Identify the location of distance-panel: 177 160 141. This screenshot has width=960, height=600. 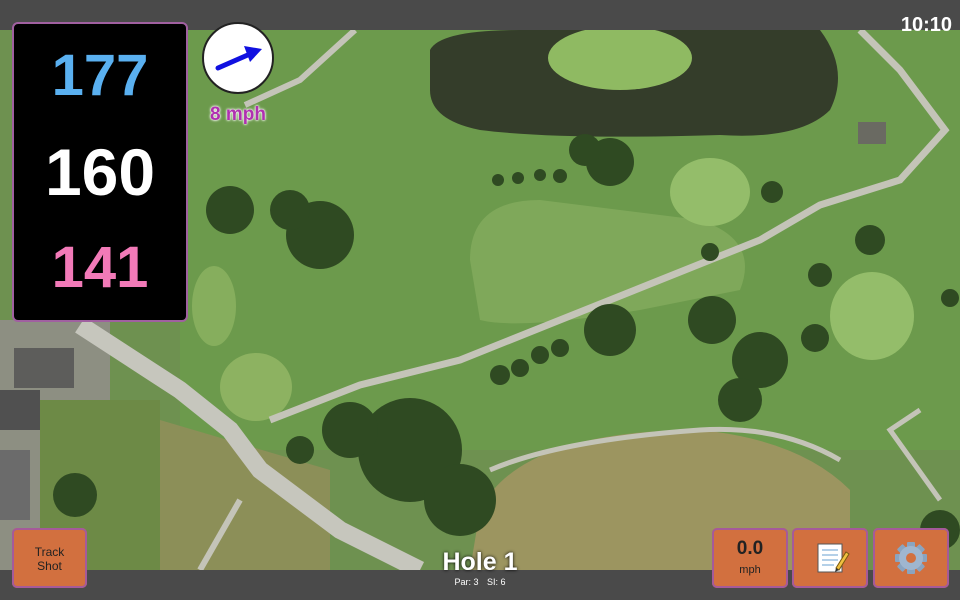
(100, 172).